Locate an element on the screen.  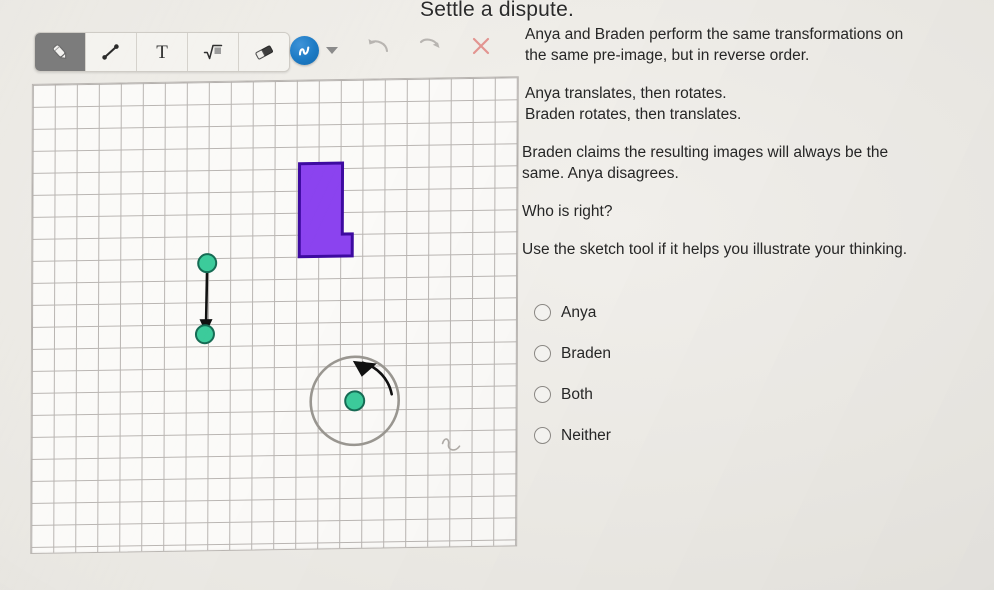
canvas-overlay is located at coordinates (327, 306).